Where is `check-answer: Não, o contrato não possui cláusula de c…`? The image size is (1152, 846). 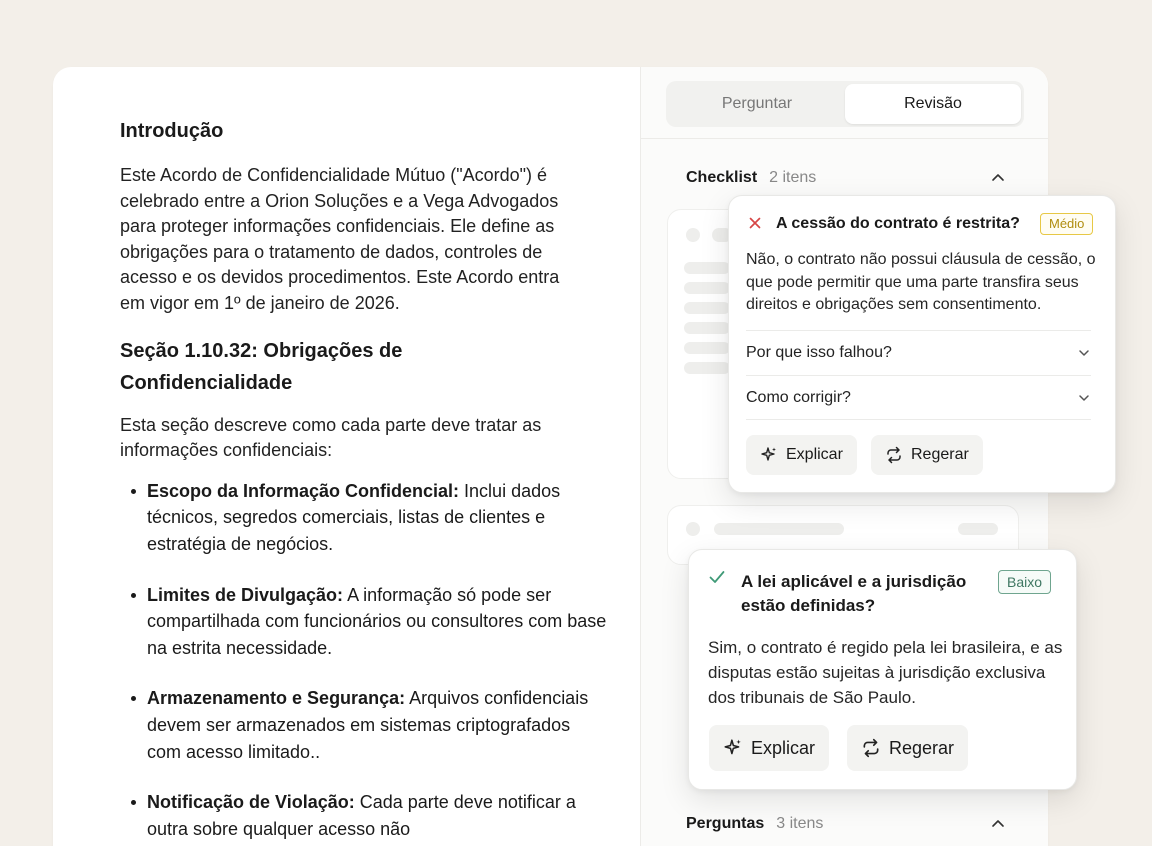 check-answer: Não, o contrato não possui cláusula de c… is located at coordinates (921, 282).